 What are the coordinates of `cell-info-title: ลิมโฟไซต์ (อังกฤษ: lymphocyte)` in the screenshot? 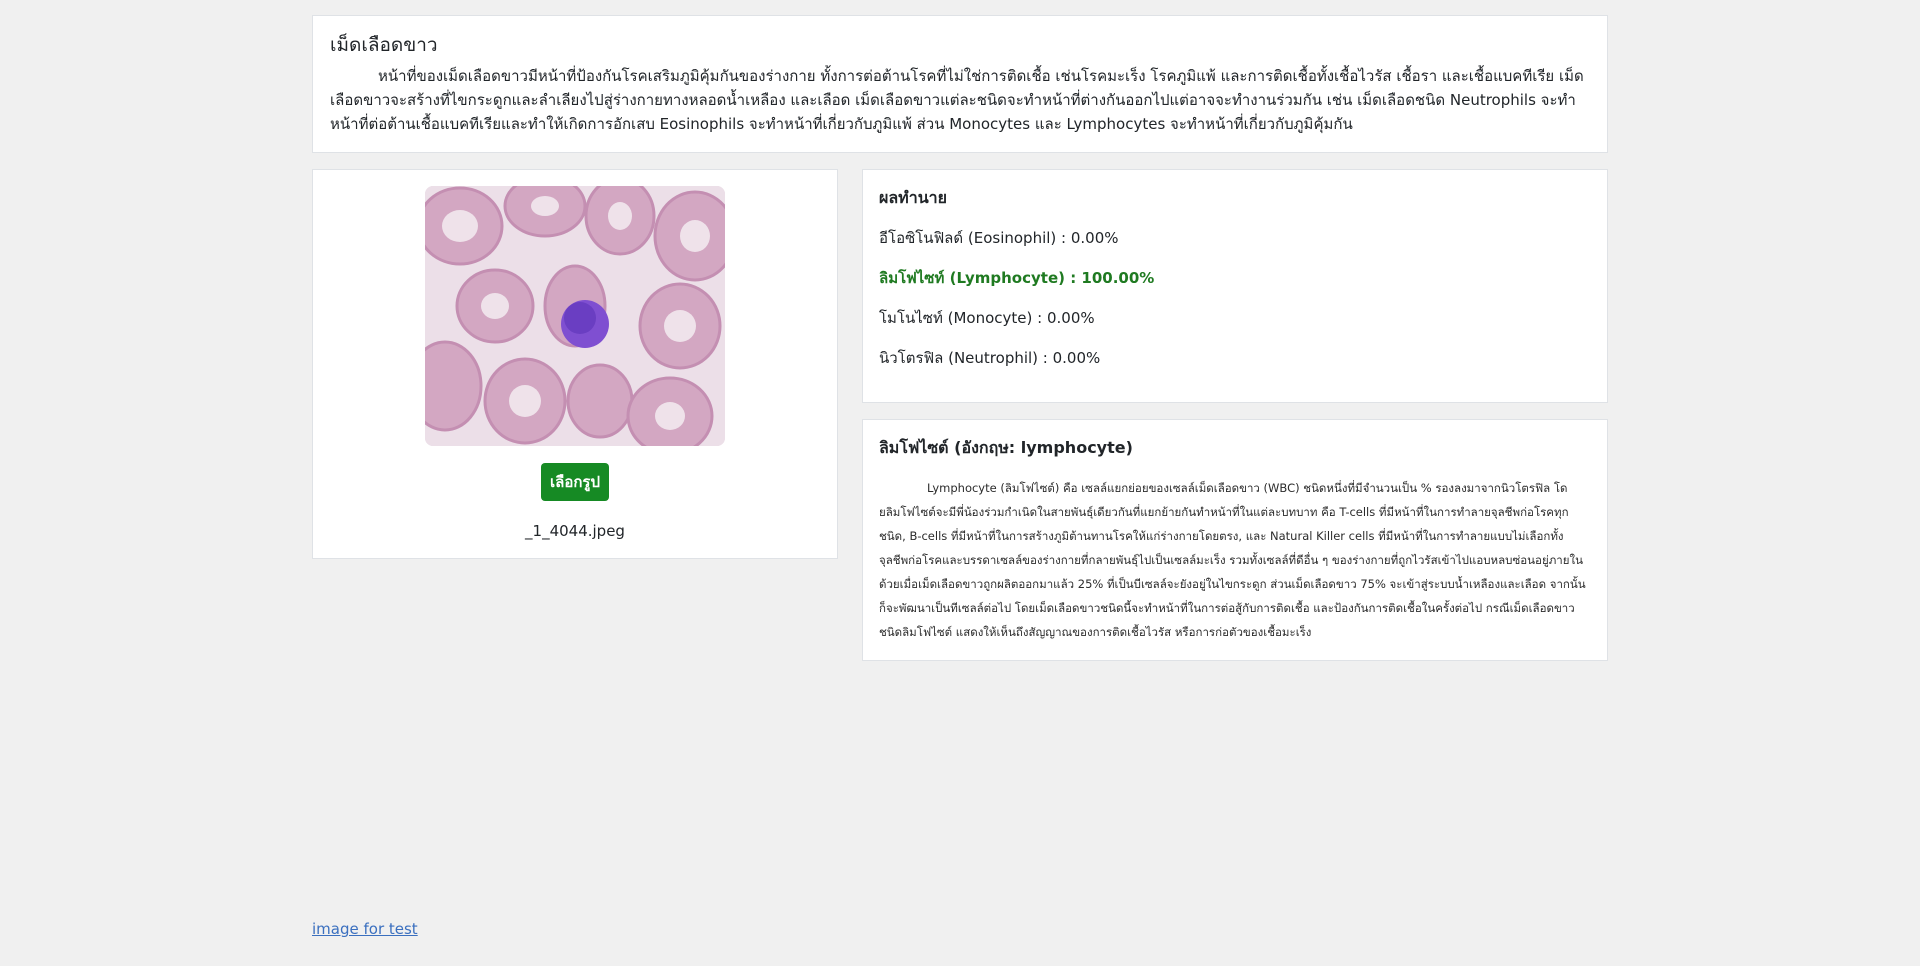 It's located at (1006, 447).